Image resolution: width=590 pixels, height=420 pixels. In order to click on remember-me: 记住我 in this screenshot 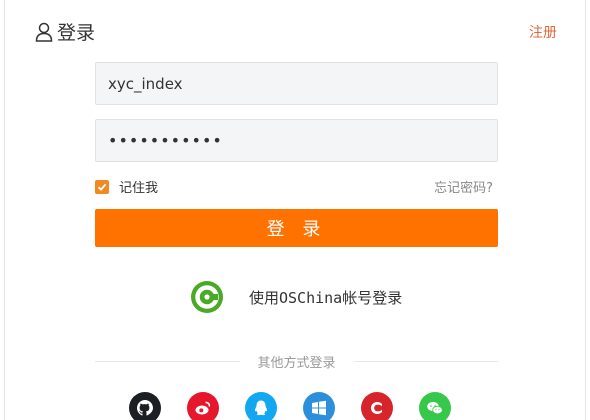, I will do `click(126, 186)`.